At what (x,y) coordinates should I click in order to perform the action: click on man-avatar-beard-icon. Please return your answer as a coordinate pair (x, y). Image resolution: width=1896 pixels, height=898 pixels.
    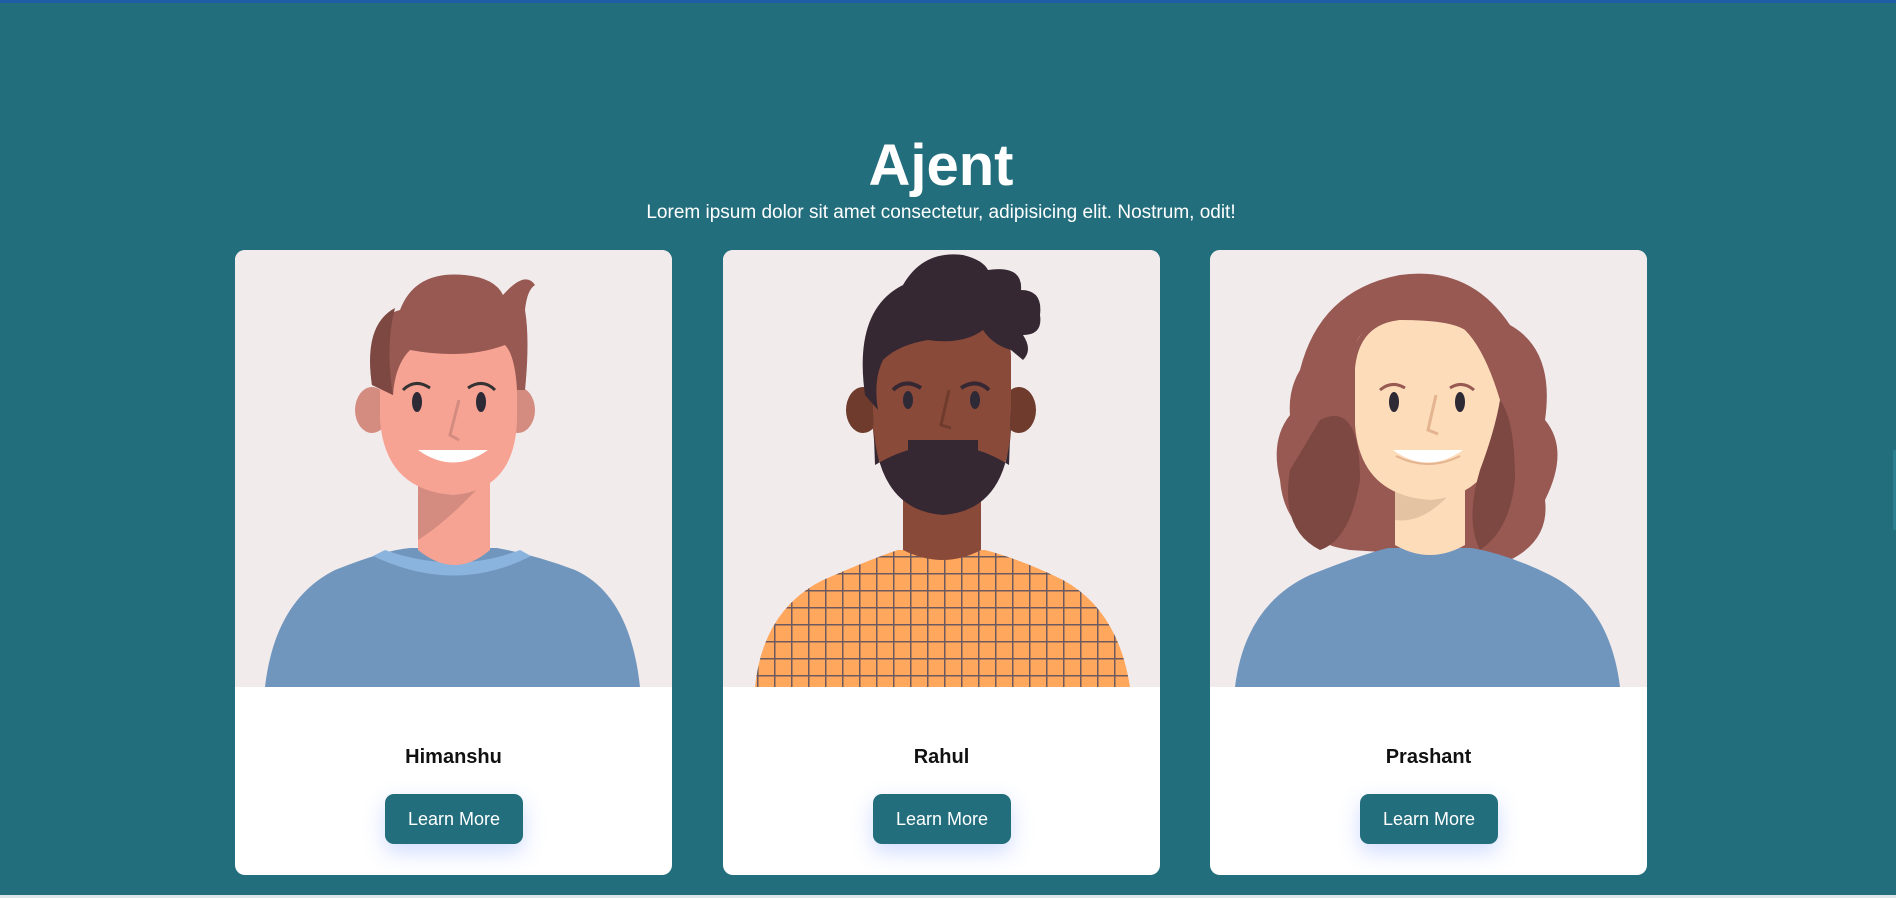
    Looking at the image, I should click on (941, 468).